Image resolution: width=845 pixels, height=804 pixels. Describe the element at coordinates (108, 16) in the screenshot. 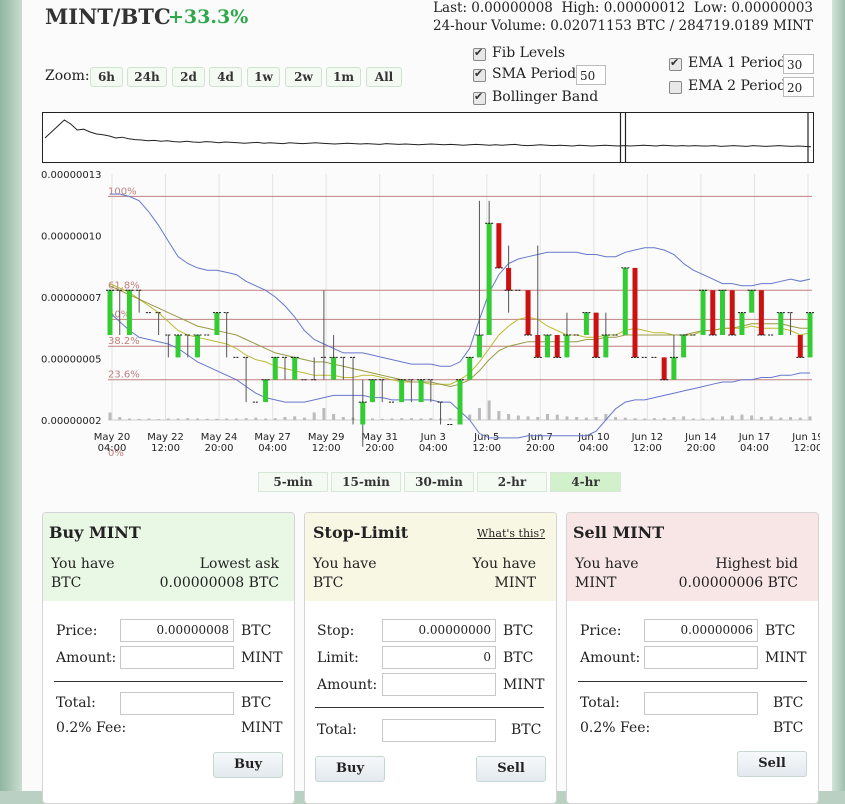

I see `market-pair-title: MINT/BTC` at that location.